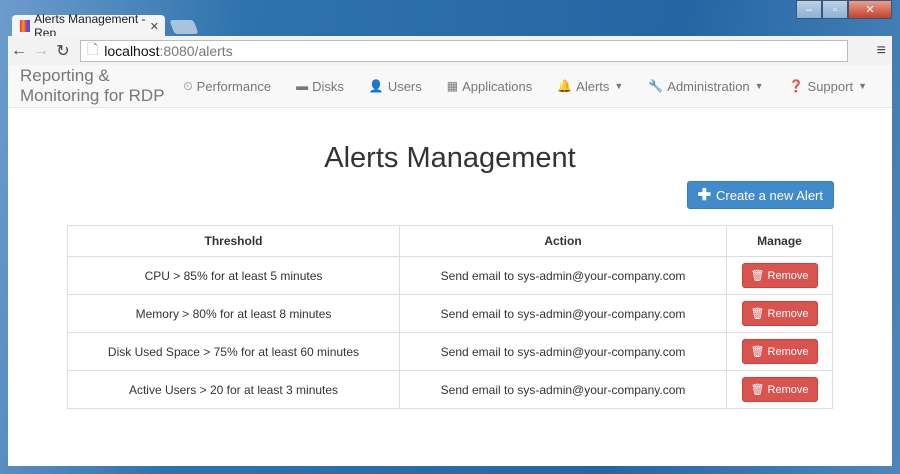 The image size is (900, 474). Describe the element at coordinates (835, 9) in the screenshot. I see `maximize-button: ▫` at that location.